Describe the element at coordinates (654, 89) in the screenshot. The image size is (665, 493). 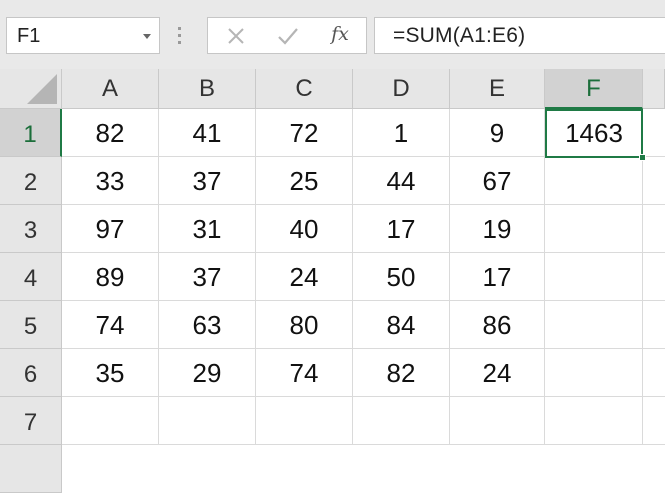
I see `column-header-next` at that location.